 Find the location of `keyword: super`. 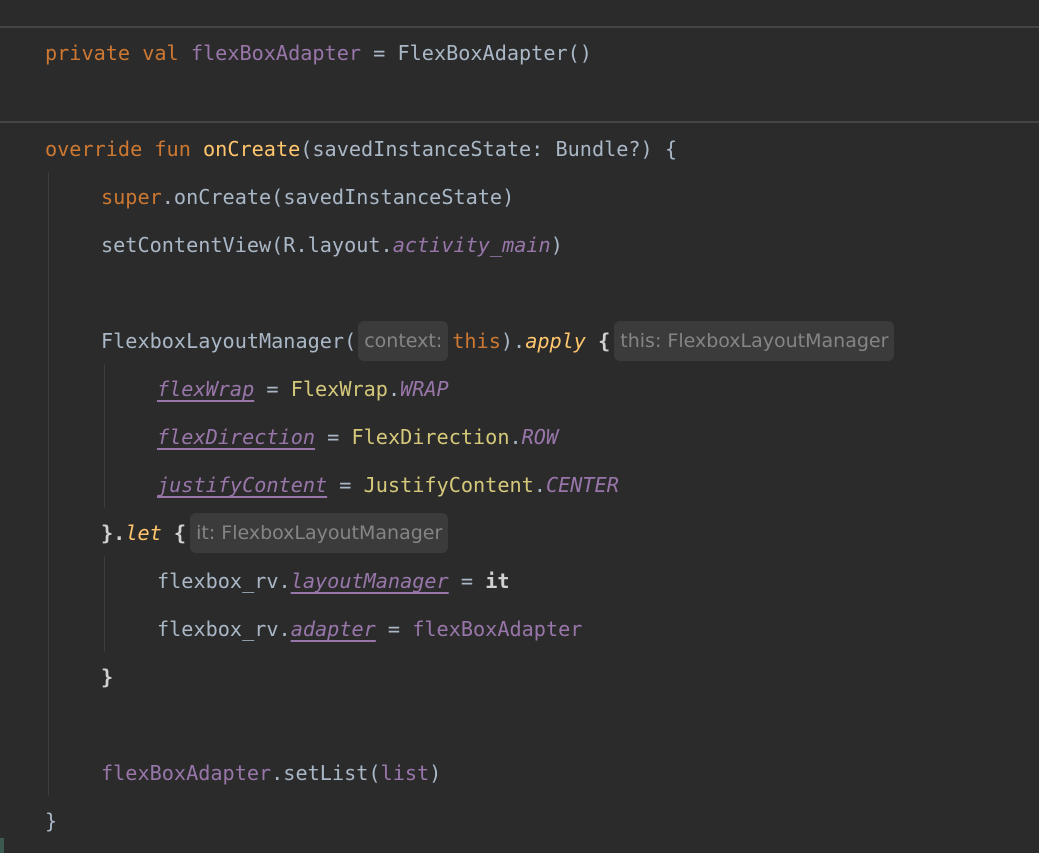

keyword: super is located at coordinates (131, 197).